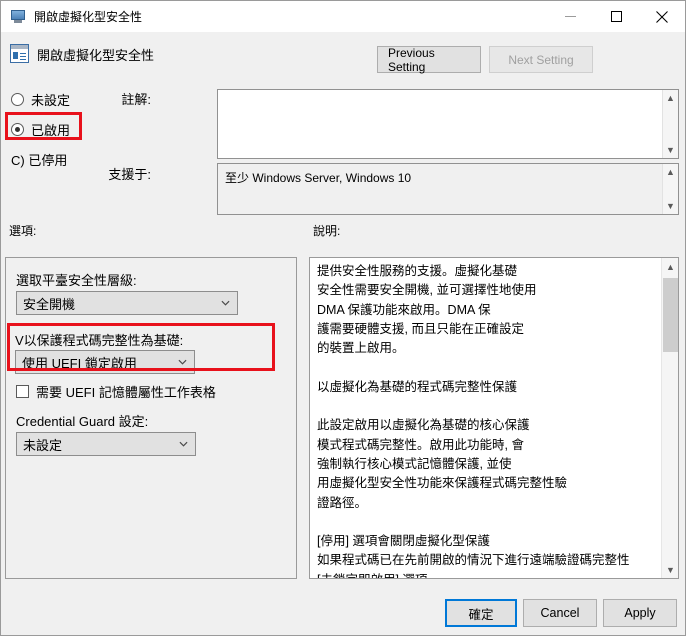 This screenshot has height=636, width=686. I want to click on comment-label: 註解:, so click(136, 99).